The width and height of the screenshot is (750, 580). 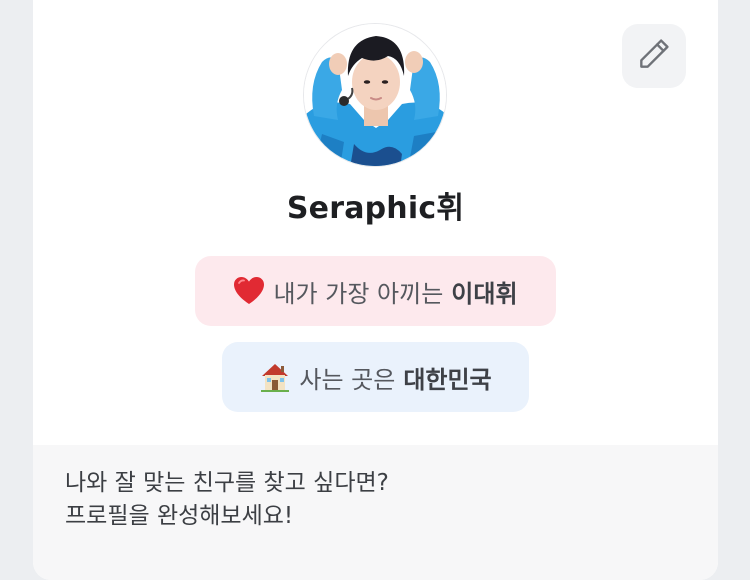 What do you see at coordinates (484, 293) in the screenshot?
I see `favorite-value: 이대휘` at bounding box center [484, 293].